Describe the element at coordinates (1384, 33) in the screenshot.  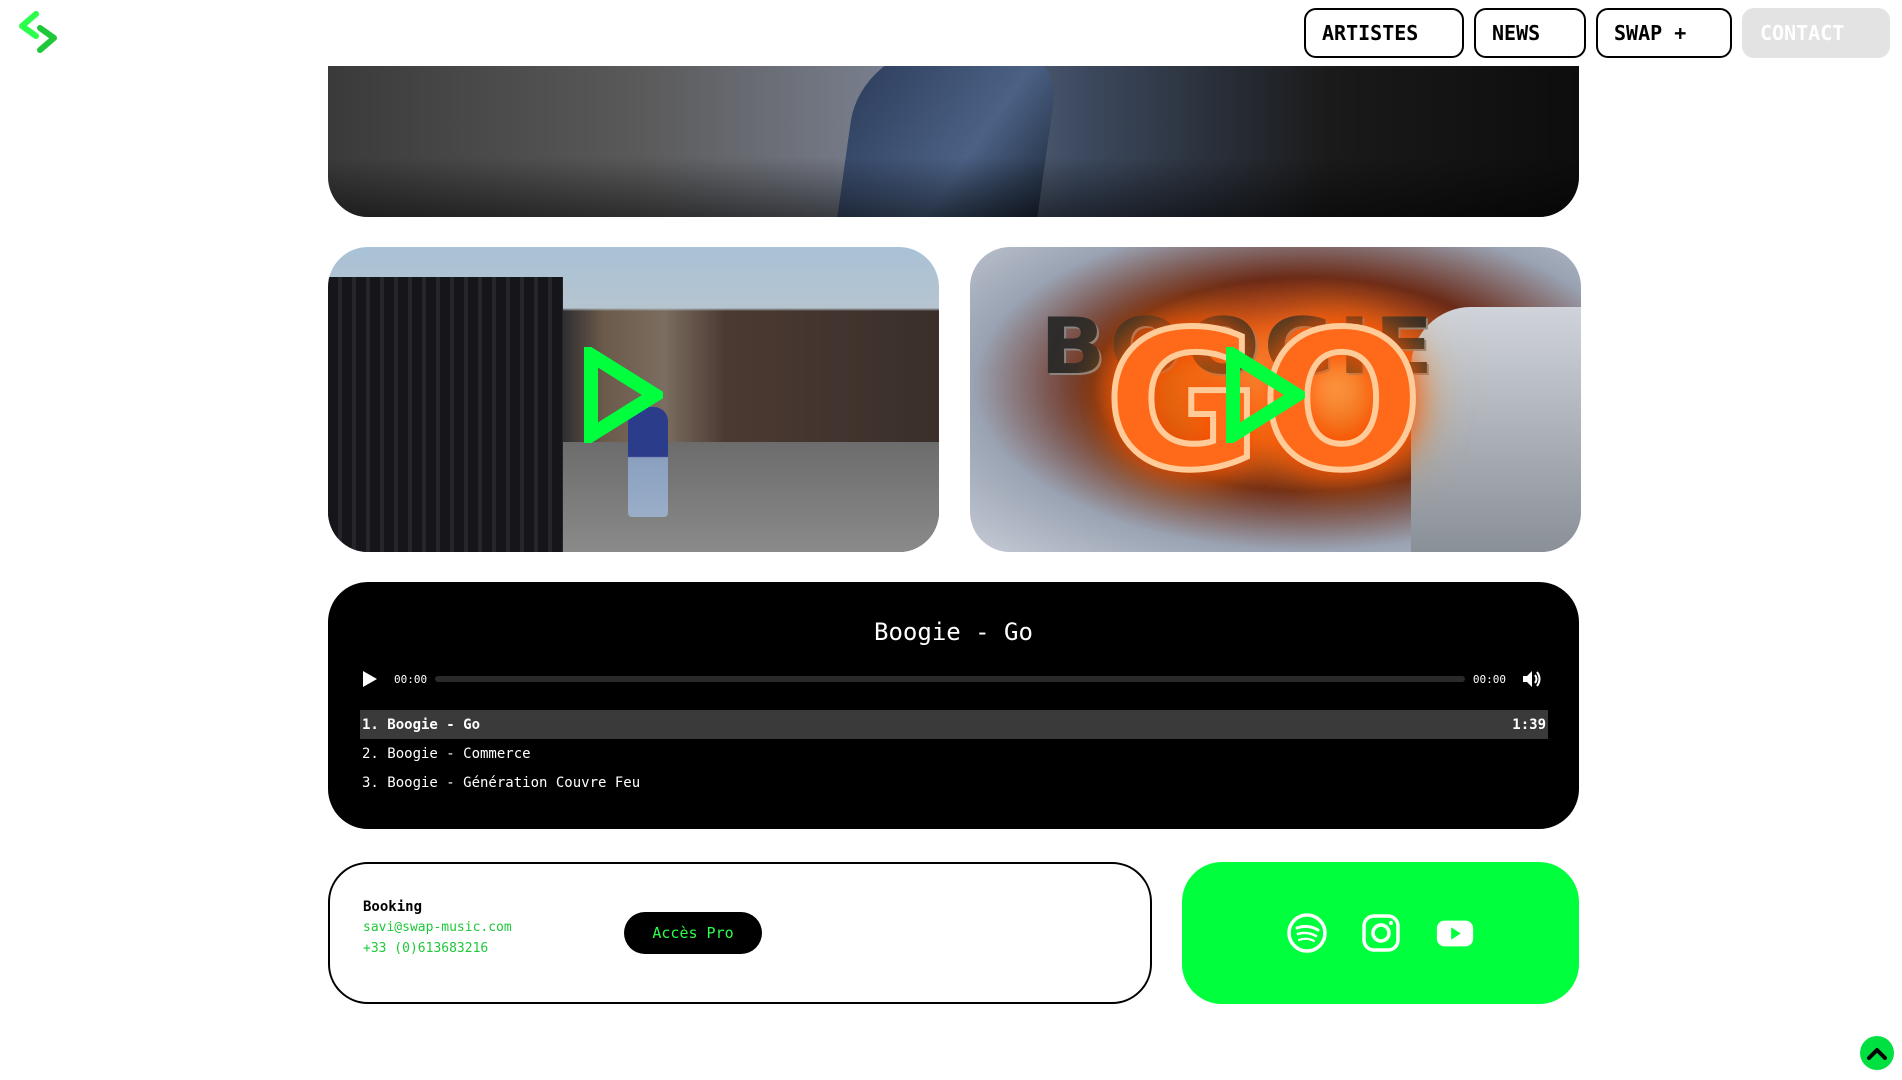
I see `nav-artistes-button: ARTISTES` at that location.